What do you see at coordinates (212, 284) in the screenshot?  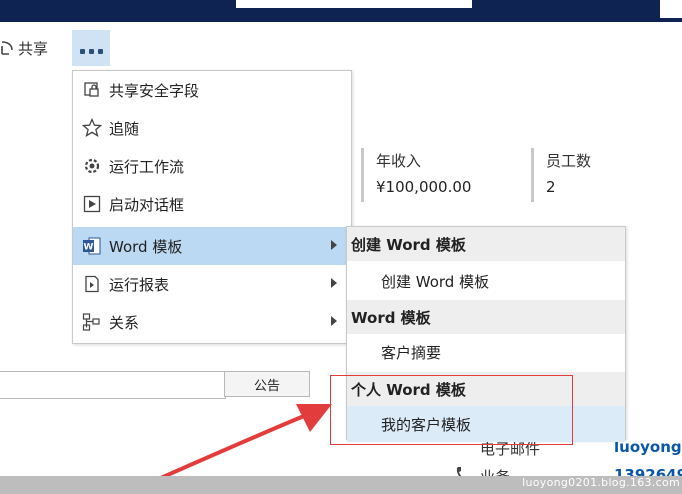 I see `menu-item-run-report: 运行报表` at bounding box center [212, 284].